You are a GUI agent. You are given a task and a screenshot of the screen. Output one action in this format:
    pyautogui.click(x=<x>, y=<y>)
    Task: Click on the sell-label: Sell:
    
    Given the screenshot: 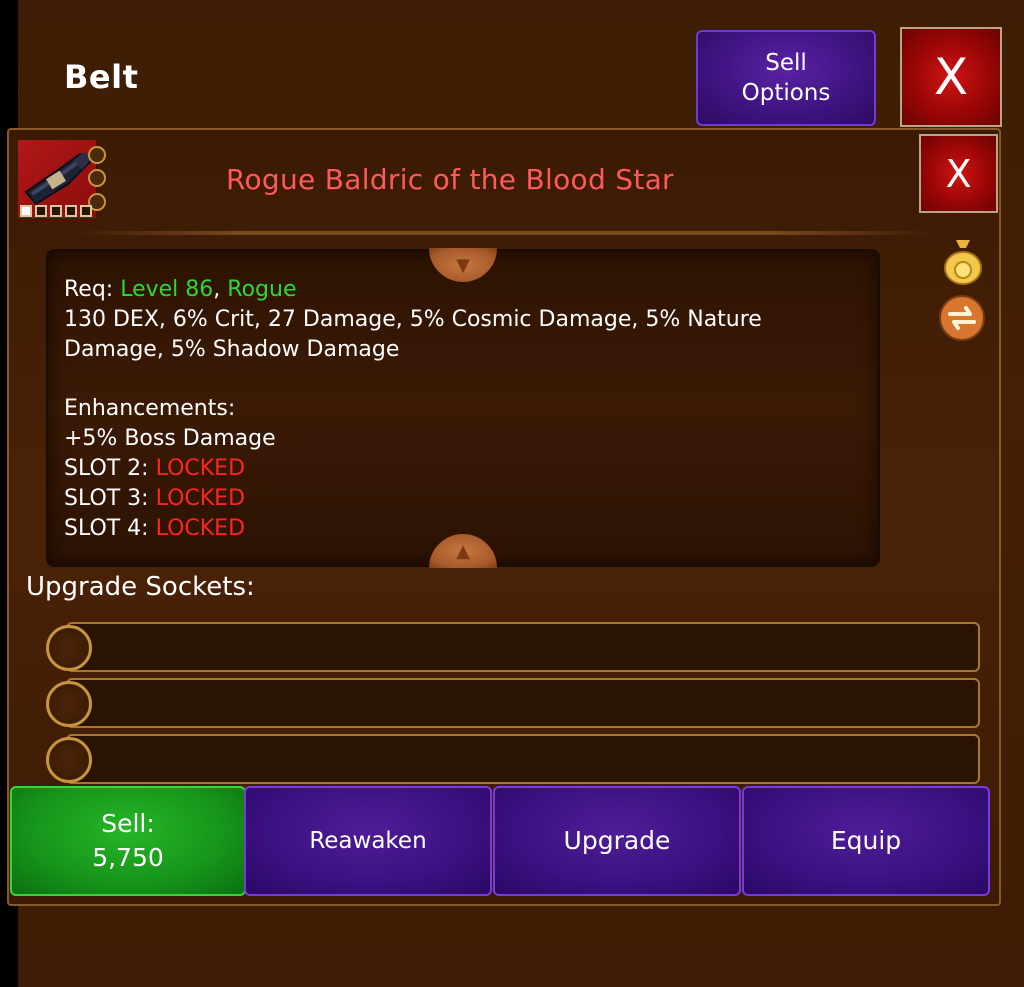 What is the action you would take?
    pyautogui.click(x=128, y=823)
    